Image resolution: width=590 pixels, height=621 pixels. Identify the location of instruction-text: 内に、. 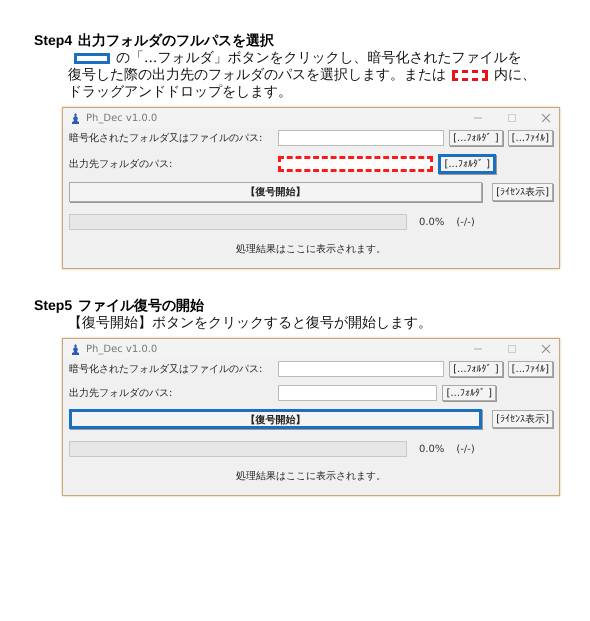
(515, 75).